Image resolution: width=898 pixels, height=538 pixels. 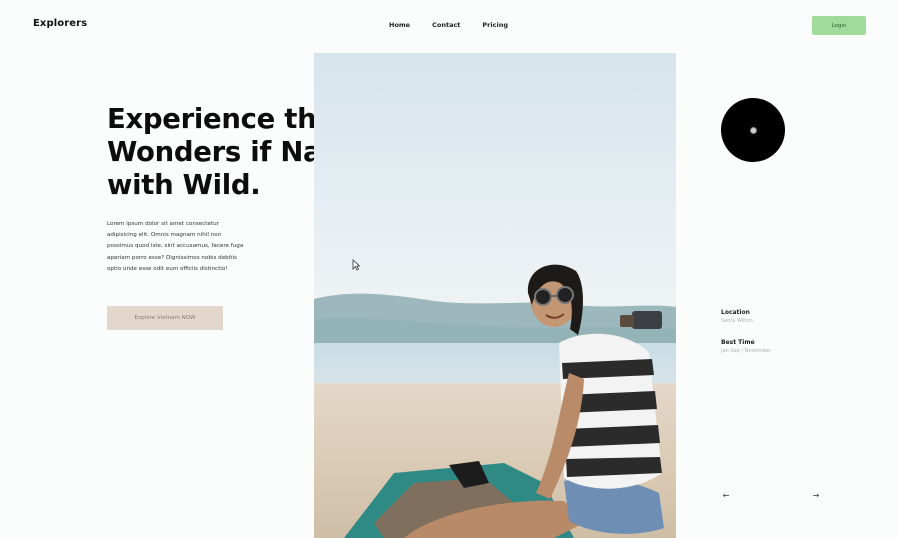 What do you see at coordinates (735, 312) in the screenshot?
I see `location-label: Location` at bounding box center [735, 312].